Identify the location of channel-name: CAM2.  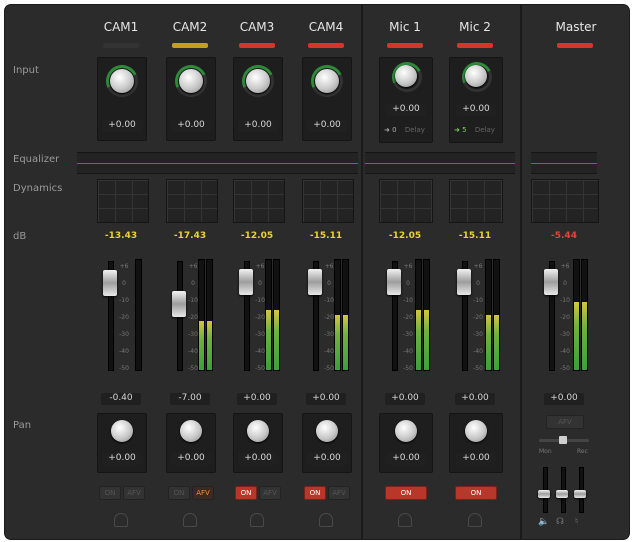
(190, 27).